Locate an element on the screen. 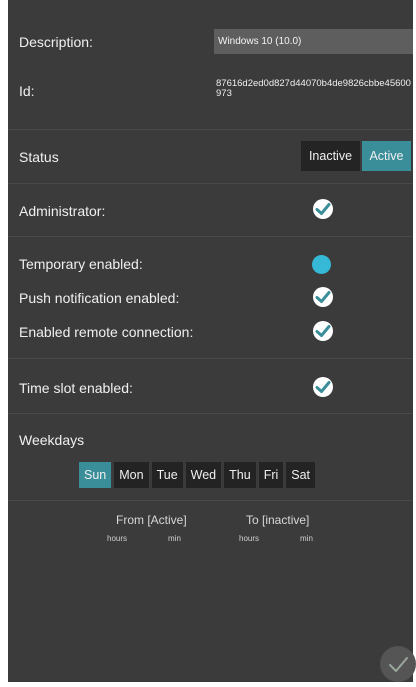 The height and width of the screenshot is (687, 416). status-active-button: Active is located at coordinates (386, 156).